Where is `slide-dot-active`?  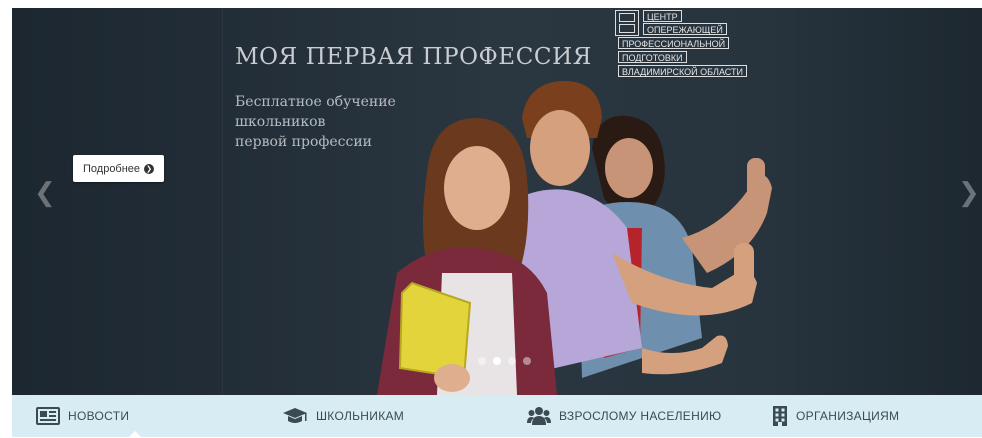 slide-dot-active is located at coordinates (497, 361).